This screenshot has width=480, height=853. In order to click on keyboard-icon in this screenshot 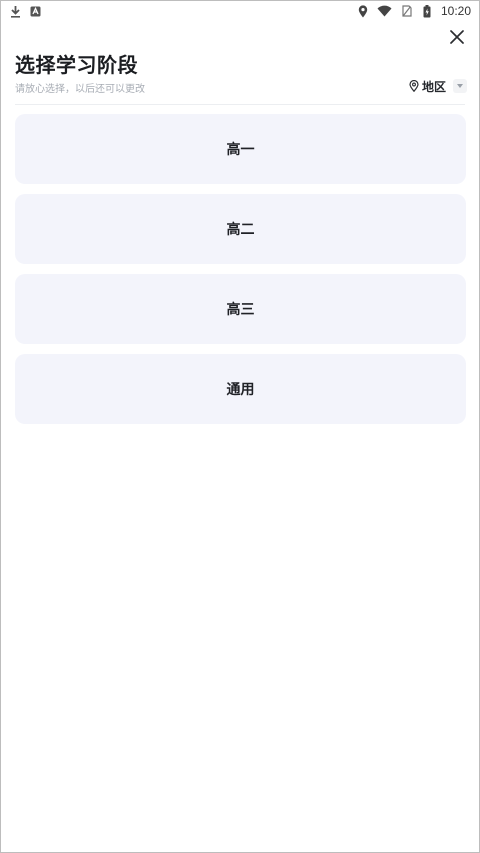, I will do `click(35, 11)`.